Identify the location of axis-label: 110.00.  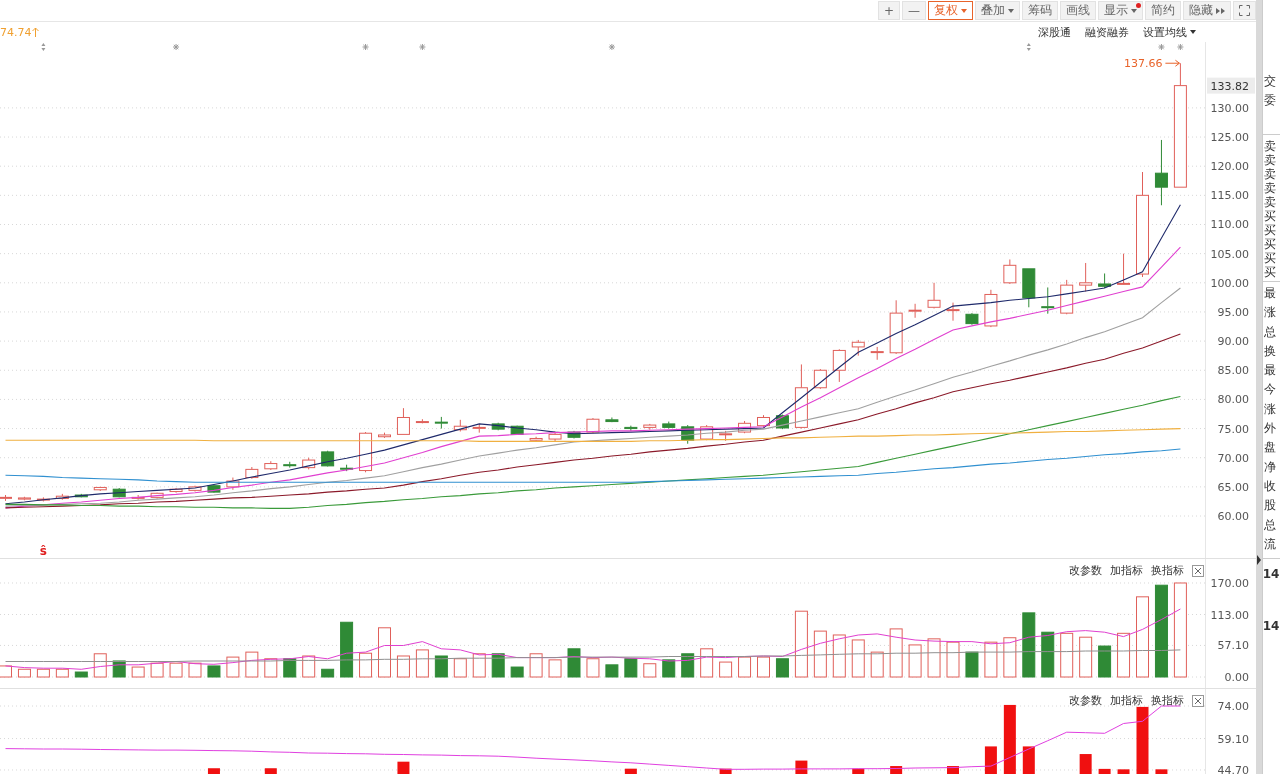
(1229, 225).